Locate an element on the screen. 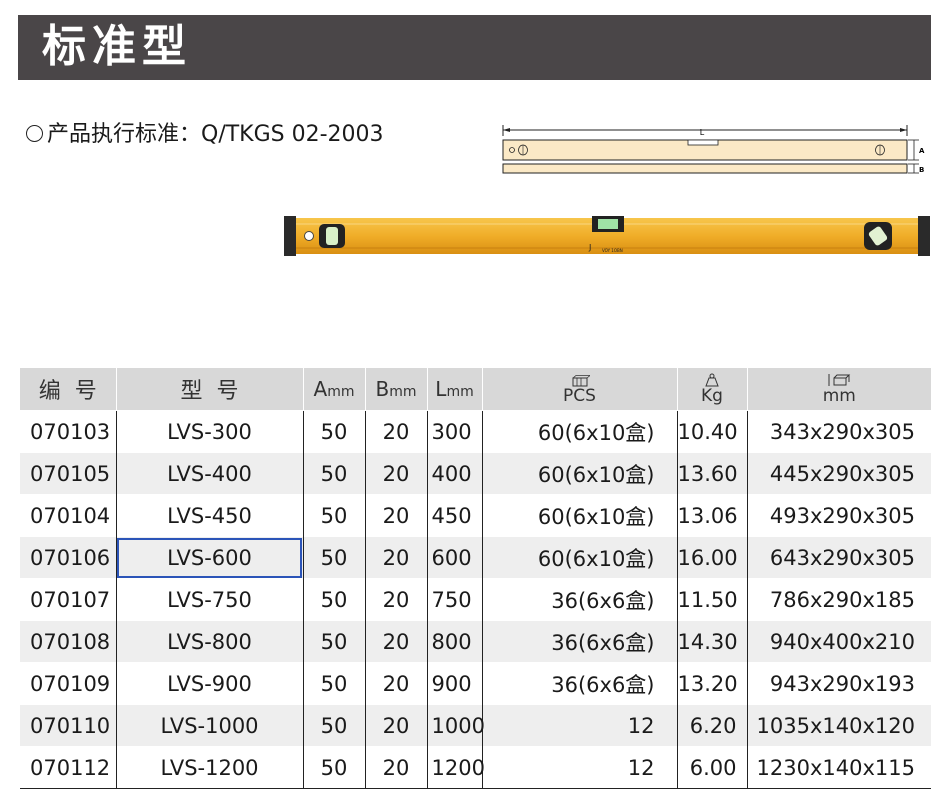 Image resolution: width=940 pixels, height=793 pixels. cell-code: 070104 is located at coordinates (68, 515).